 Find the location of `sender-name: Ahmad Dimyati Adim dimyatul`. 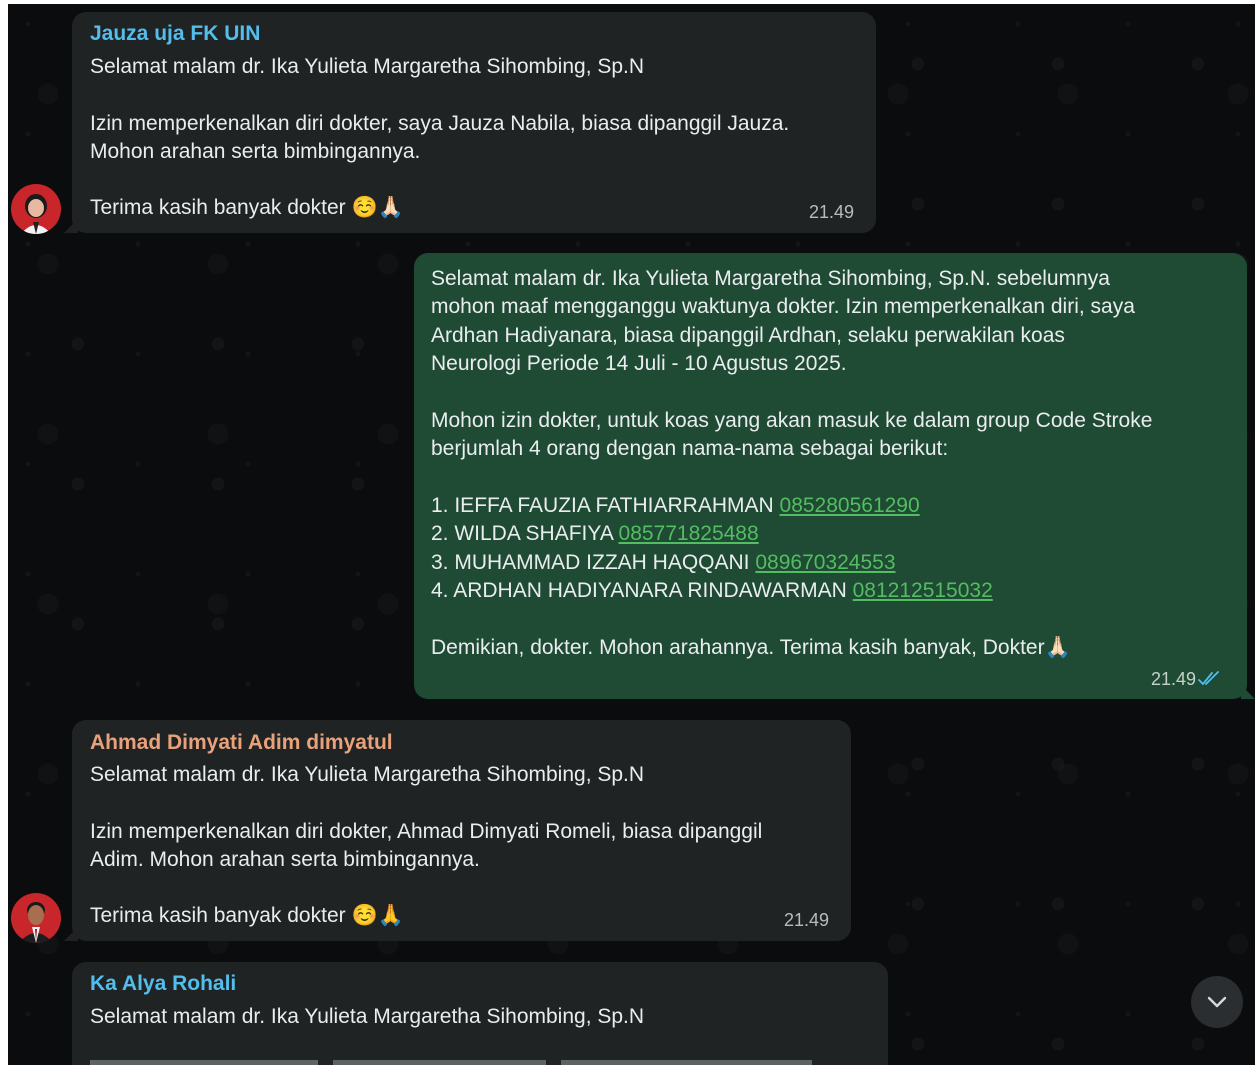

sender-name: Ahmad Dimyati Adim dimyatul is located at coordinates (241, 743).